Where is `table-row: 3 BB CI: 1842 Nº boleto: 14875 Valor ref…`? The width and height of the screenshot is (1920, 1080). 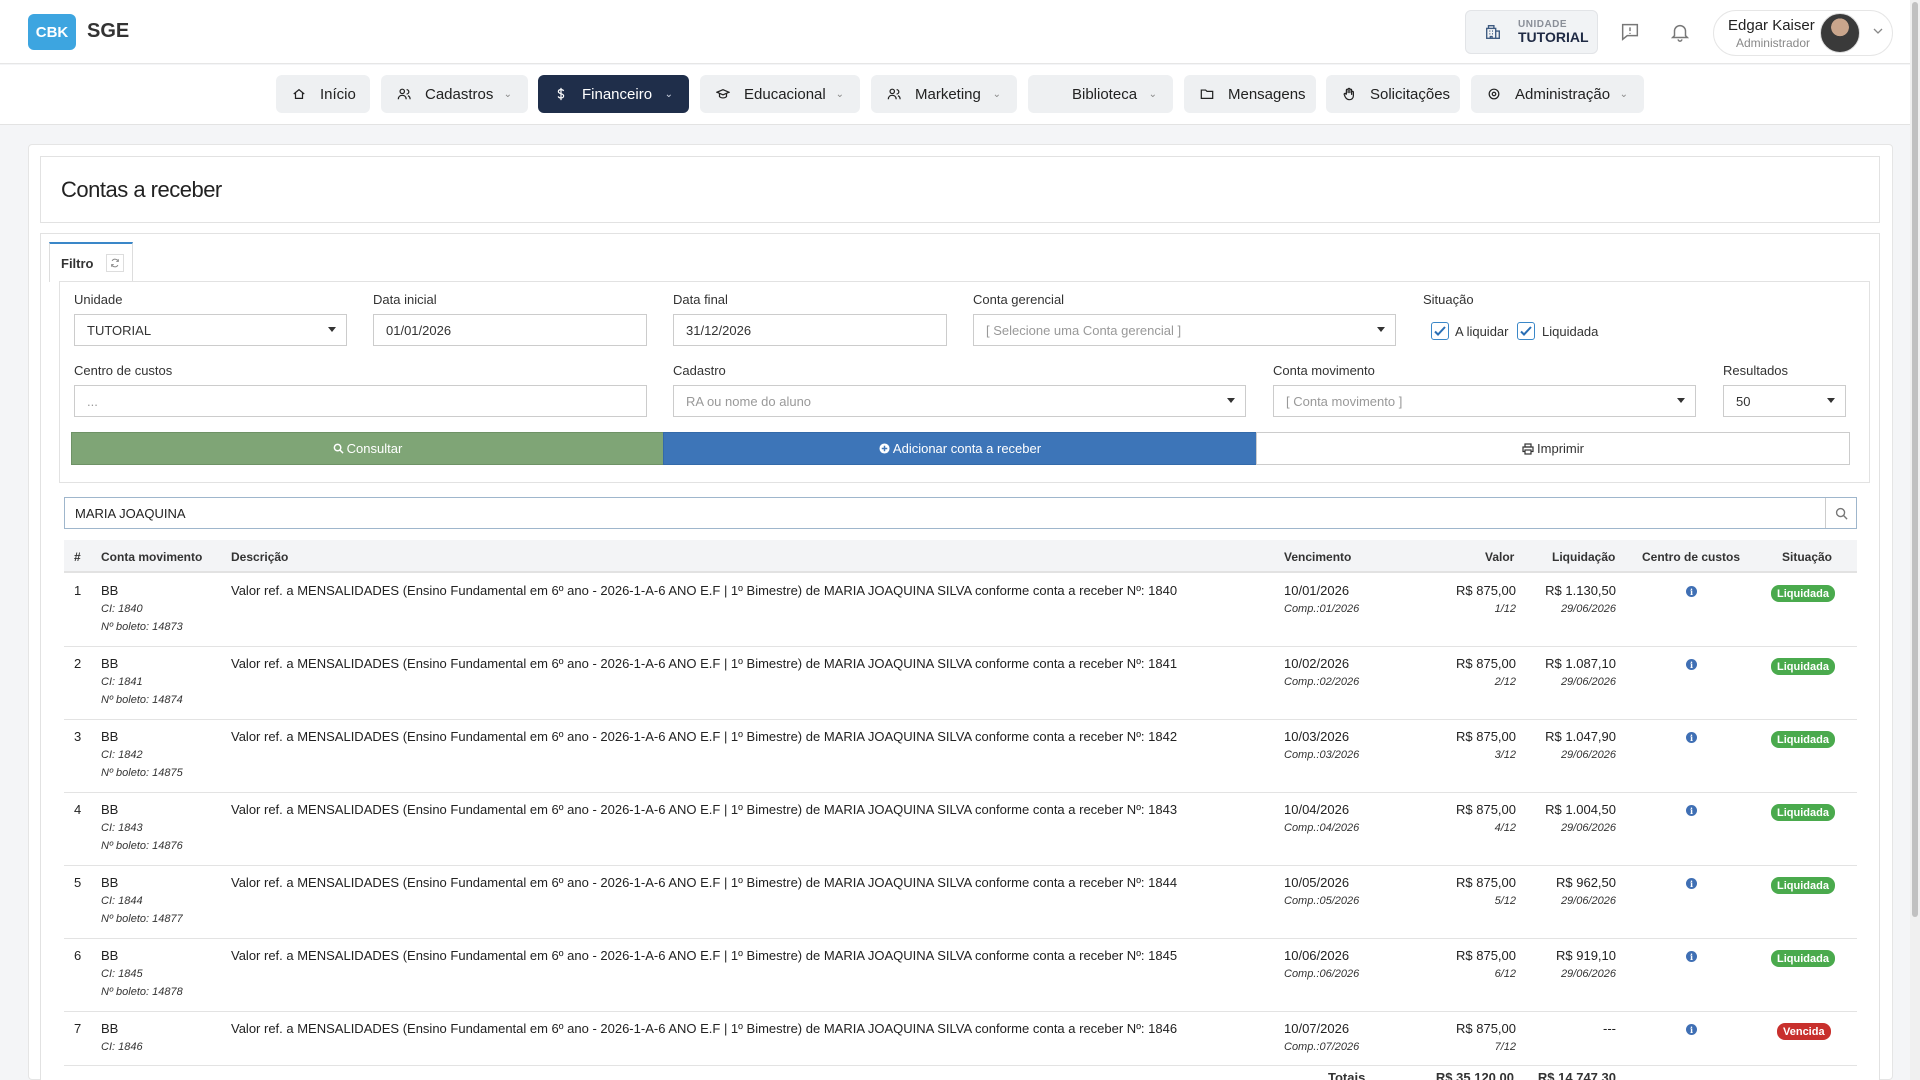 table-row: 3 BB CI: 1842 Nº boleto: 14875 Valor ref… is located at coordinates (960, 756).